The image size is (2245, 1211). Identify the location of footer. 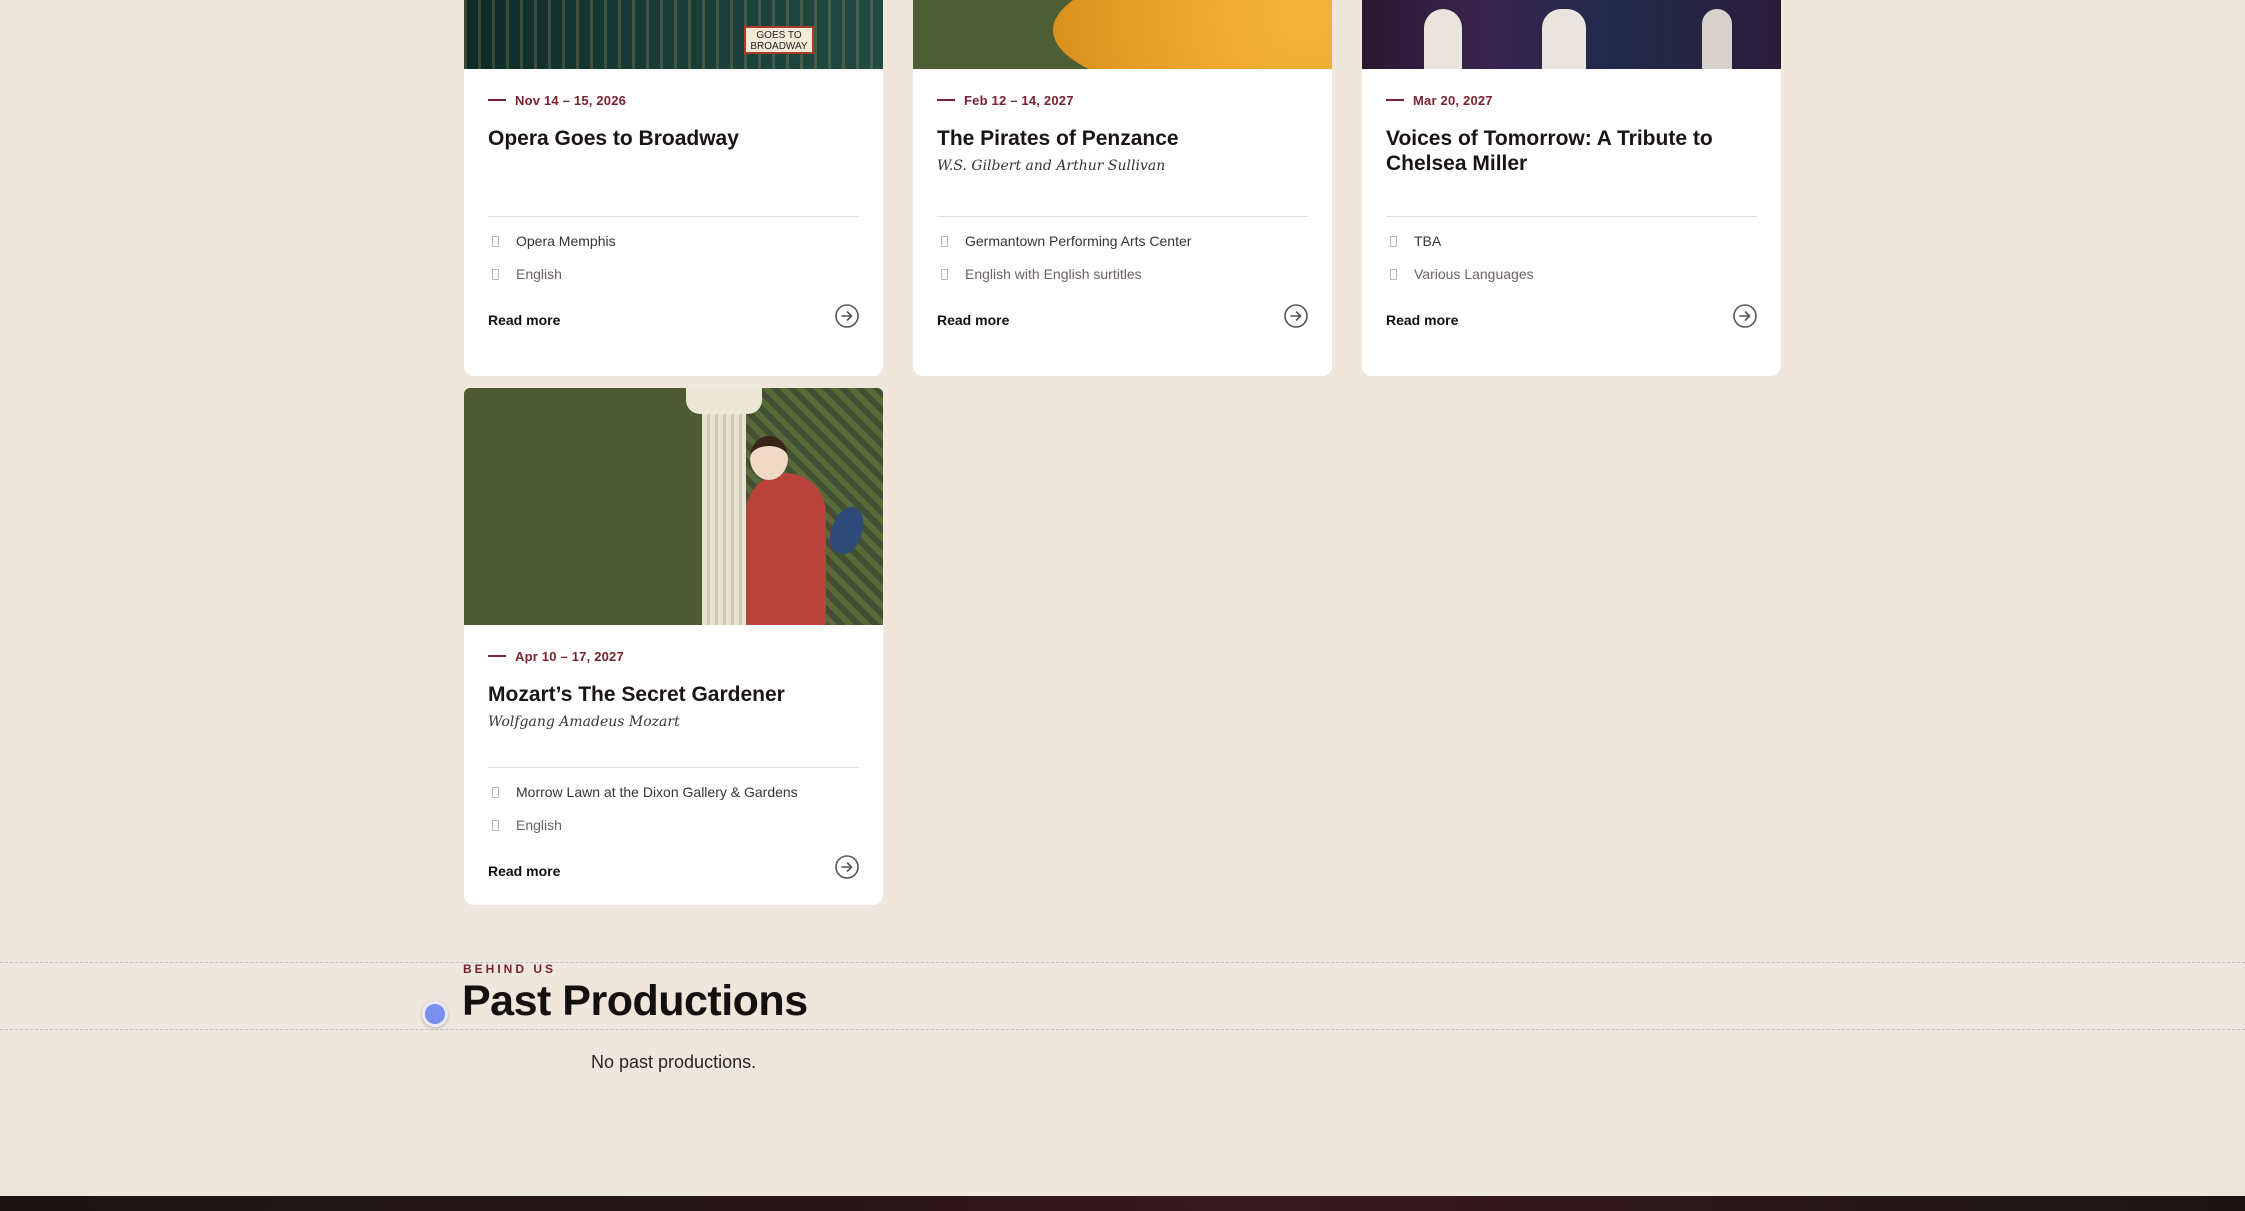
(1122, 1203).